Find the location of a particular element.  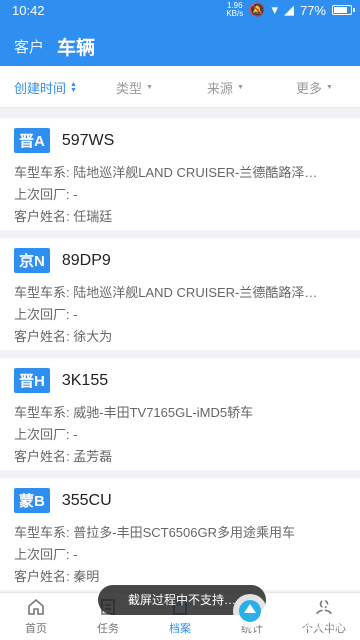

plate-region-badge: 京N is located at coordinates (32, 260).